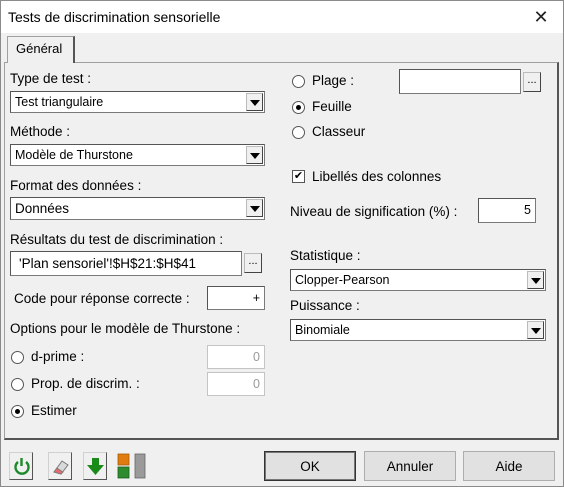 The width and height of the screenshot is (564, 487). Describe the element at coordinates (256, 298) in the screenshot. I see `correct-code-value: +` at that location.